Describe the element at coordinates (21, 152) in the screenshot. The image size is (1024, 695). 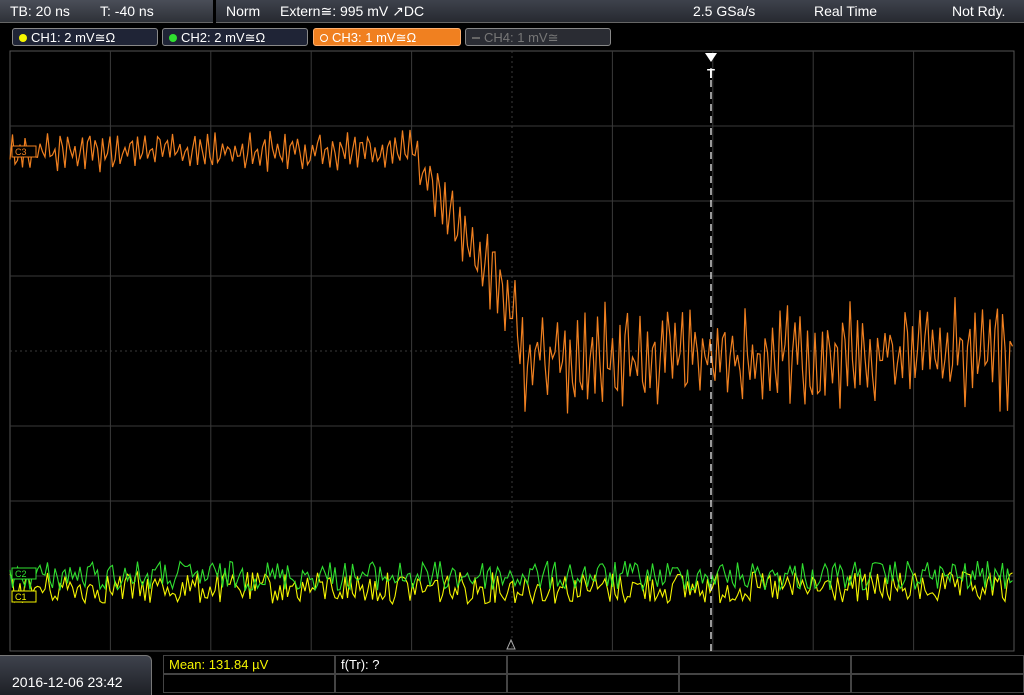
I see `channel-3-marker-label: C3` at that location.